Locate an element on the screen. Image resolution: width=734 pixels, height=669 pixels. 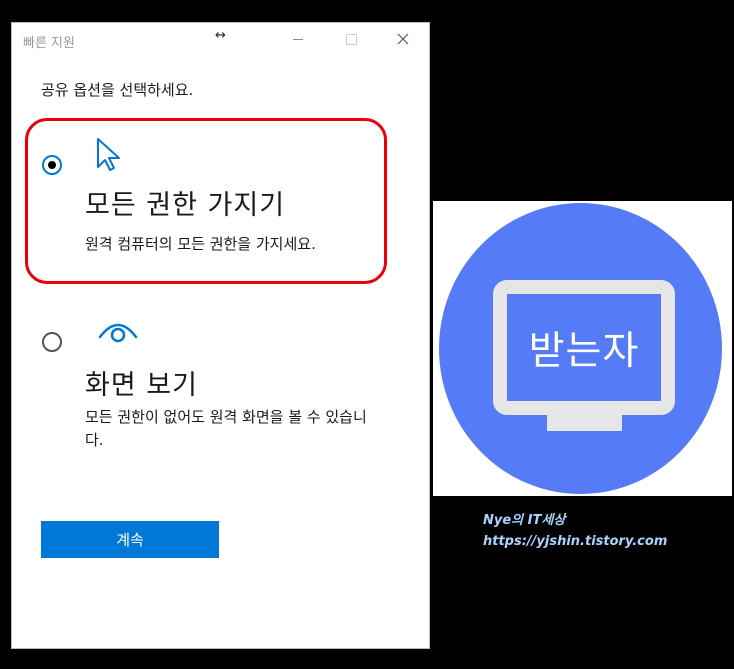
minimize-button is located at coordinates (298, 39).